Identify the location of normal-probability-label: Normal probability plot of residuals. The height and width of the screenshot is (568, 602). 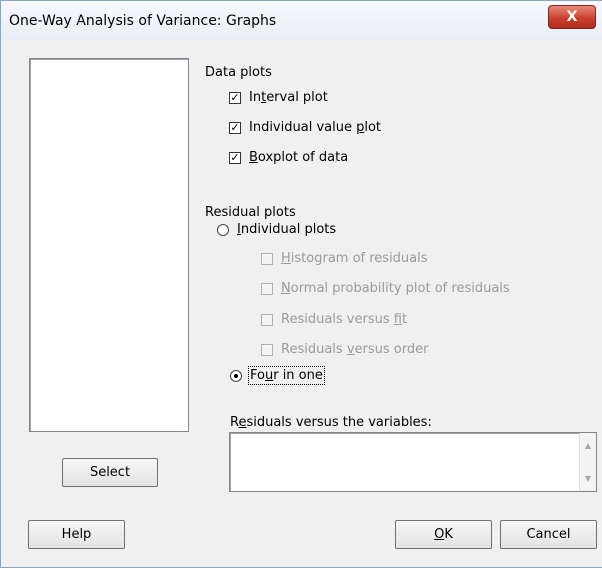
(395, 288).